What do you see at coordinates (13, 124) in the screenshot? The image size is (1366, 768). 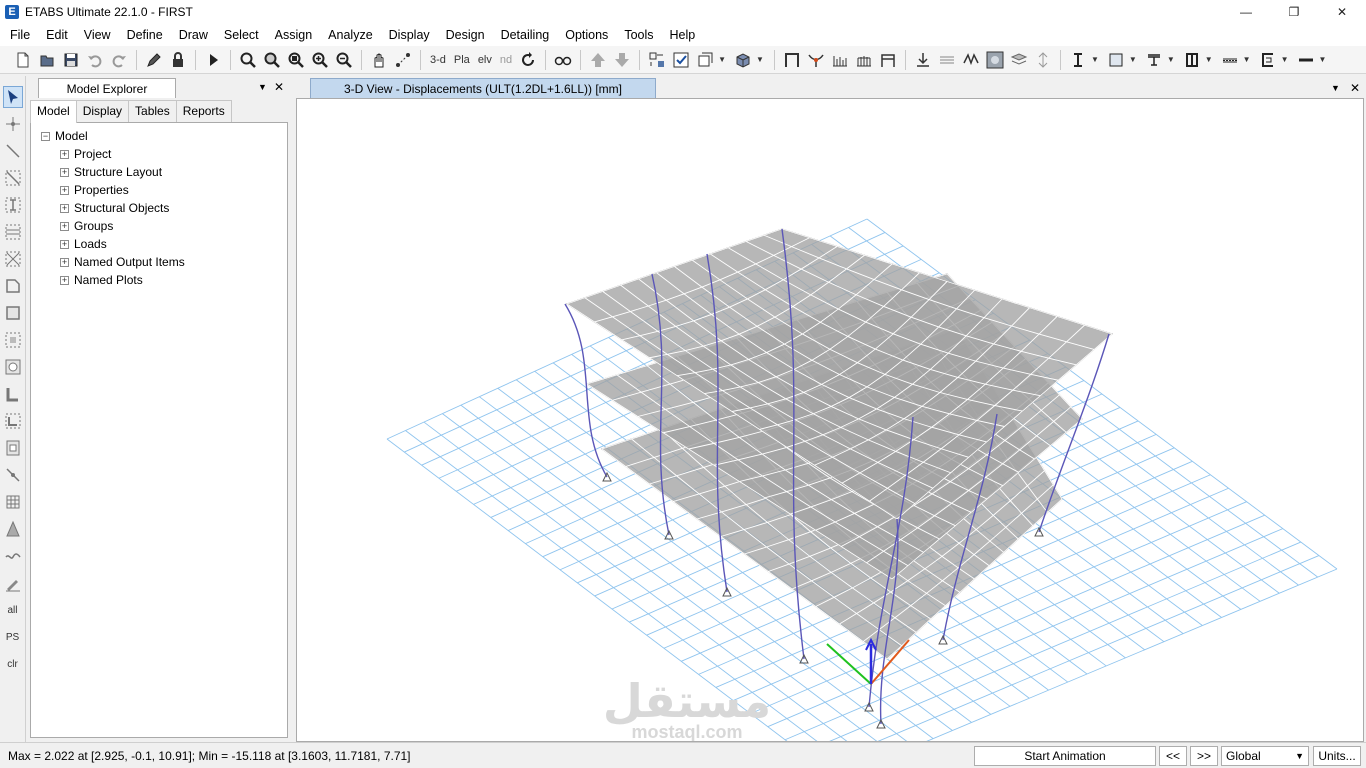 I see `draw-joint-icon` at bounding box center [13, 124].